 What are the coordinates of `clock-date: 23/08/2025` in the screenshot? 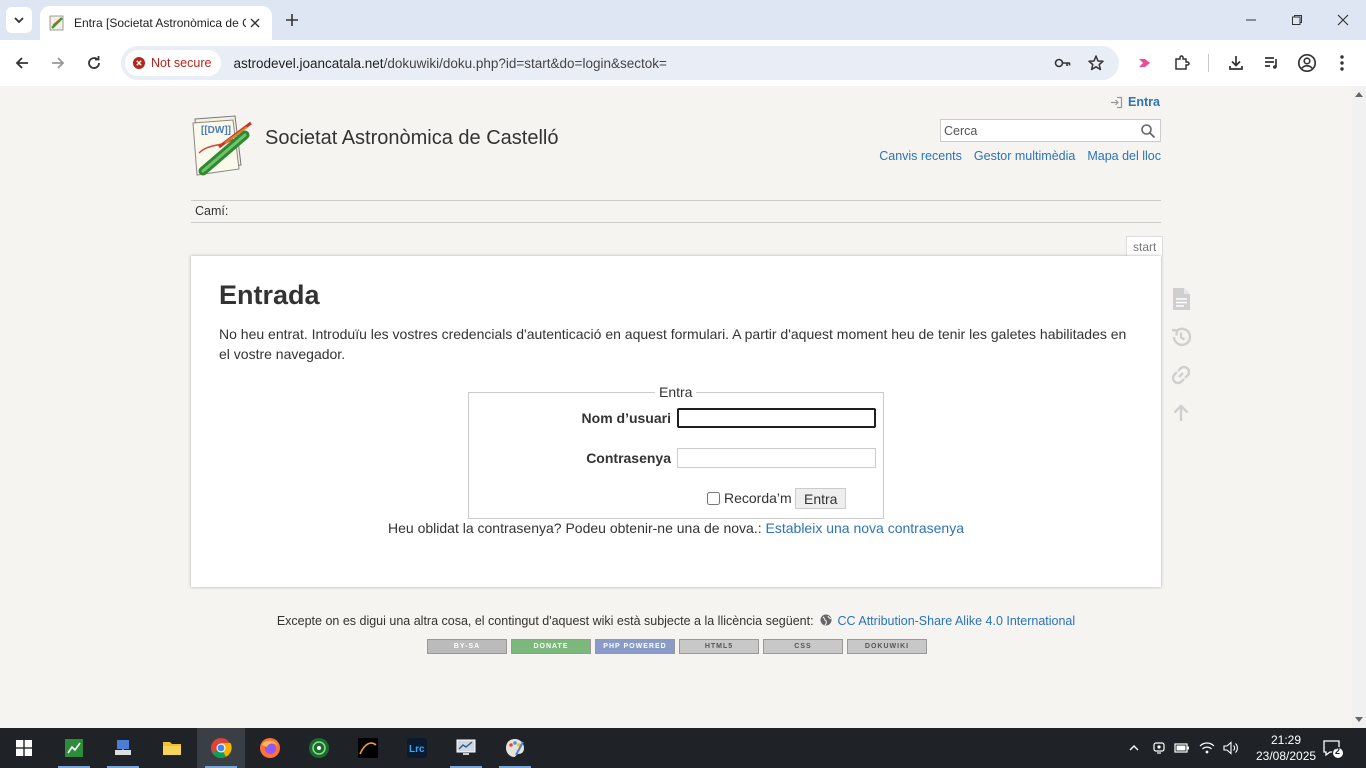 It's located at (1286, 756).